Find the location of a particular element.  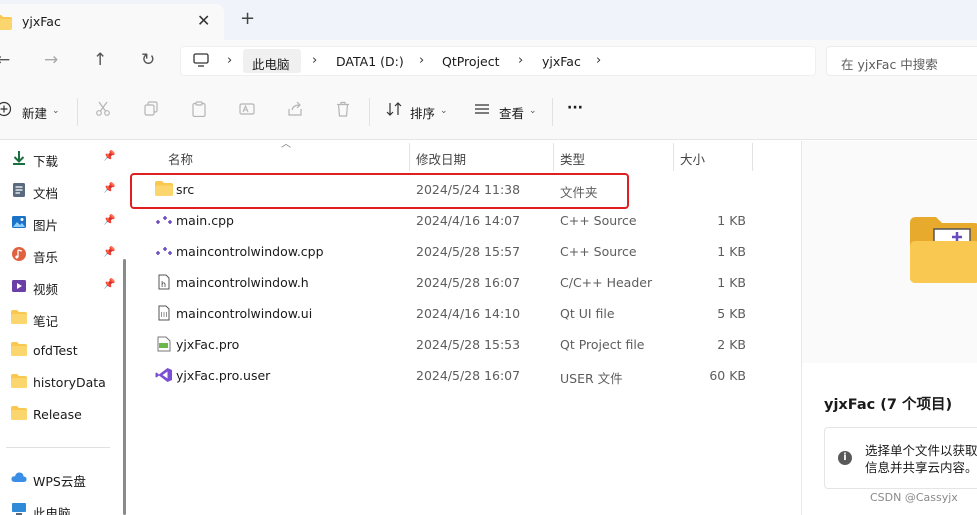

file-date: 2024/4/16 14:07 is located at coordinates (468, 220).